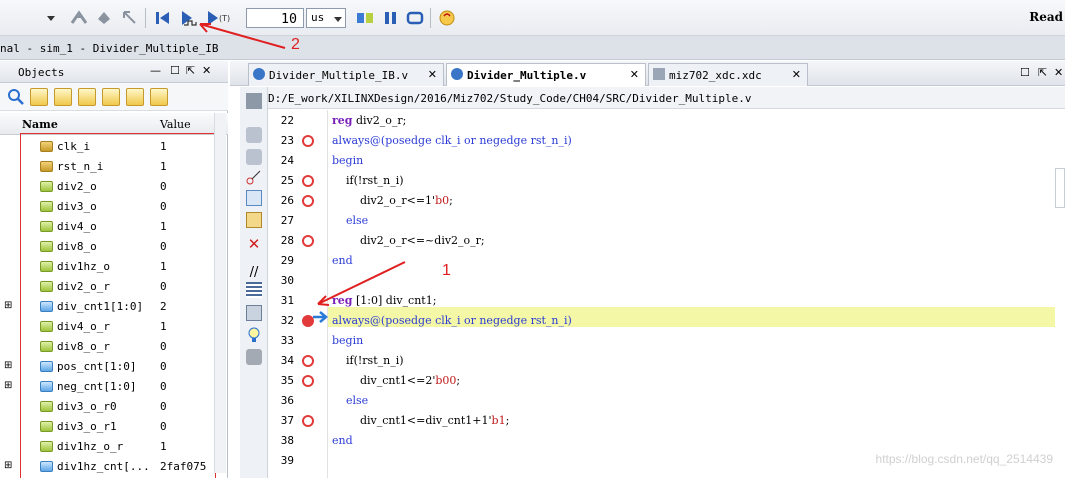 The width and height of the screenshot is (1065, 478). Describe the element at coordinates (446, 270) in the screenshot. I see `annotation-label-1: 1` at that location.